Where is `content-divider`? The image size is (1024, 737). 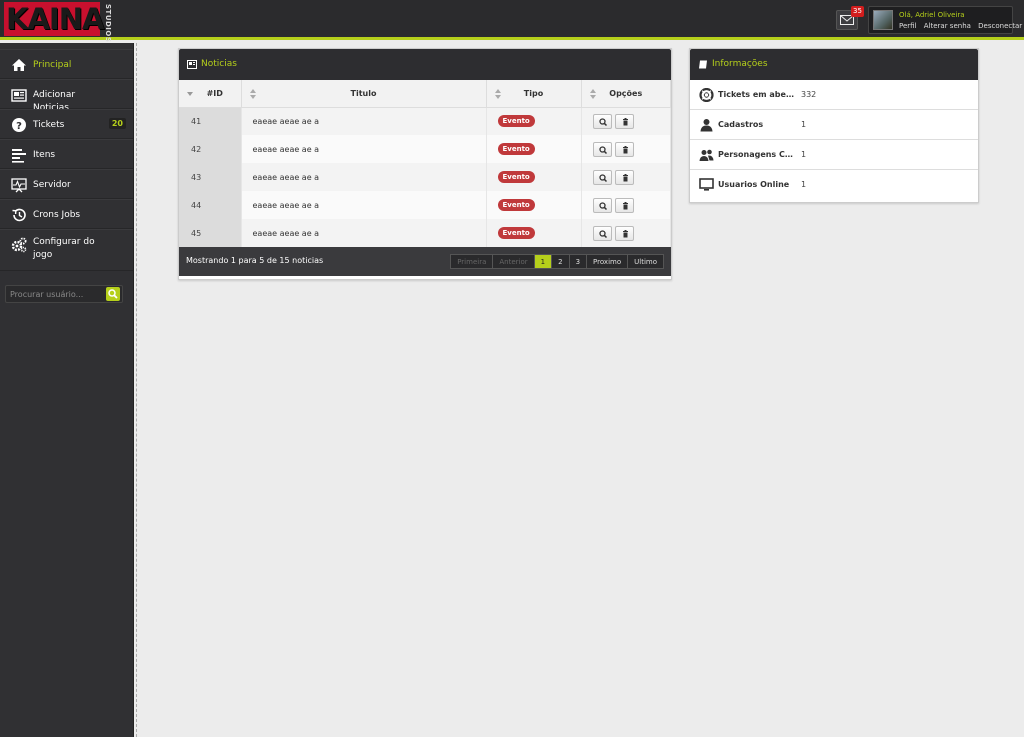
content-divider is located at coordinates (136, 390).